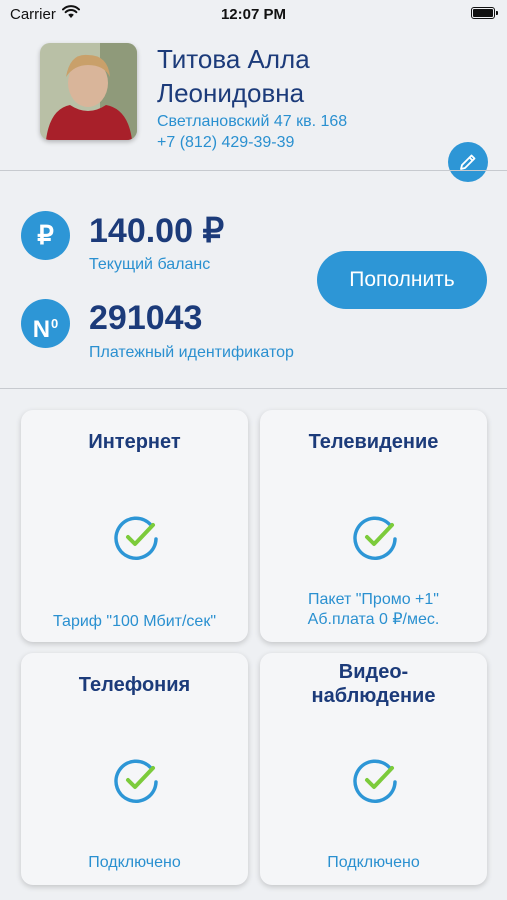  Describe the element at coordinates (157, 231) in the screenshot. I see `balance-value: 140.00 ₽` at that location.